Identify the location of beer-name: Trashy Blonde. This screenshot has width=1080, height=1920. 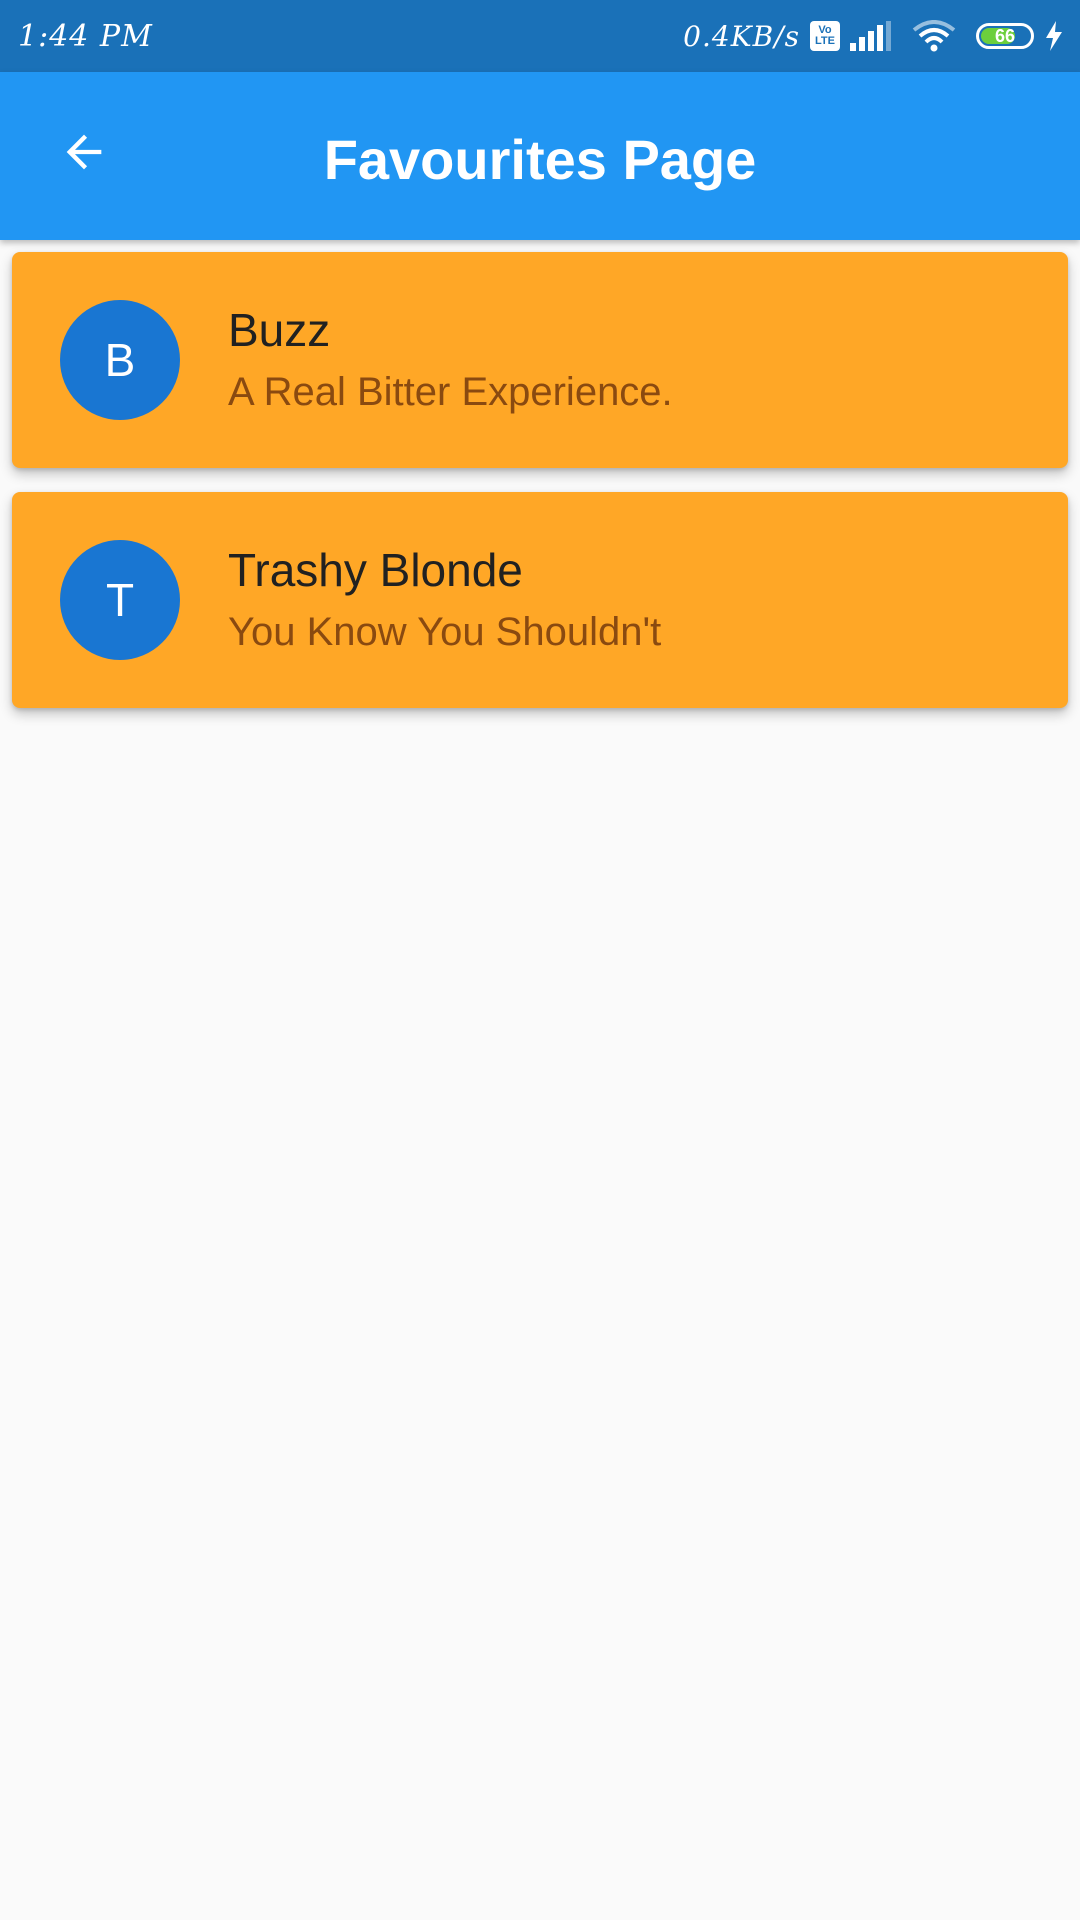
(375, 570).